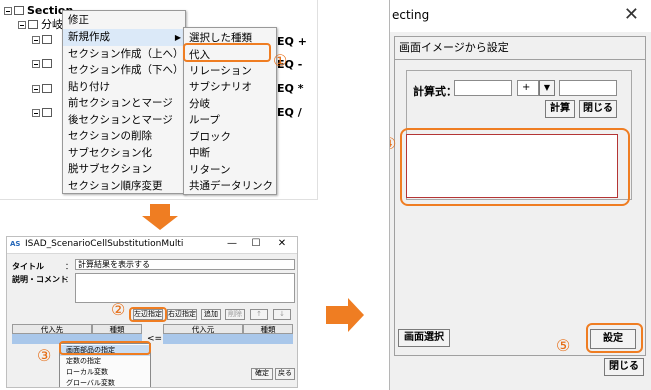  I want to click on bottom-close-button: 閉じる, so click(624, 367).